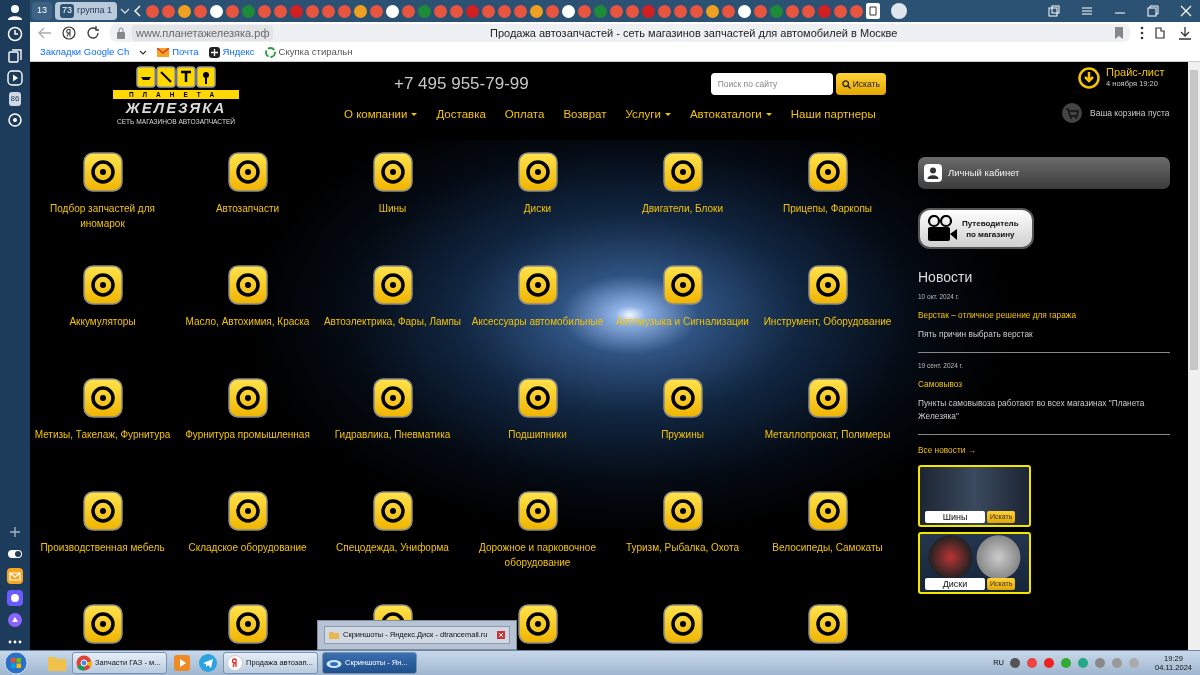  Describe the element at coordinates (176, 107) in the screenshot. I see `logo-name-text: ЖЕЛЕЗЯКА` at that location.